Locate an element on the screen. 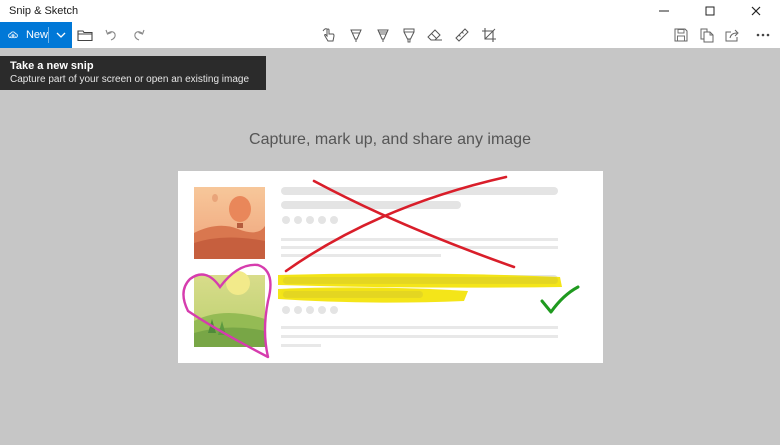  toolbar: New is located at coordinates (390, 35).